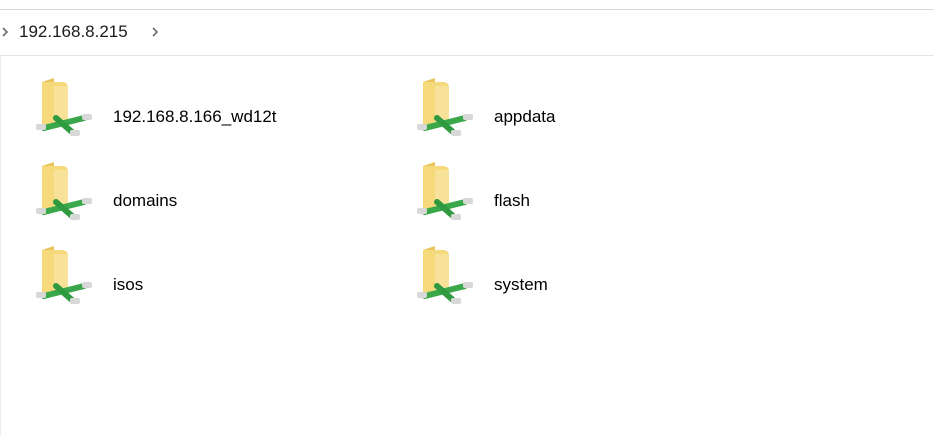 This screenshot has width=934, height=436. Describe the element at coordinates (521, 285) in the screenshot. I see `folder-name: system` at that location.